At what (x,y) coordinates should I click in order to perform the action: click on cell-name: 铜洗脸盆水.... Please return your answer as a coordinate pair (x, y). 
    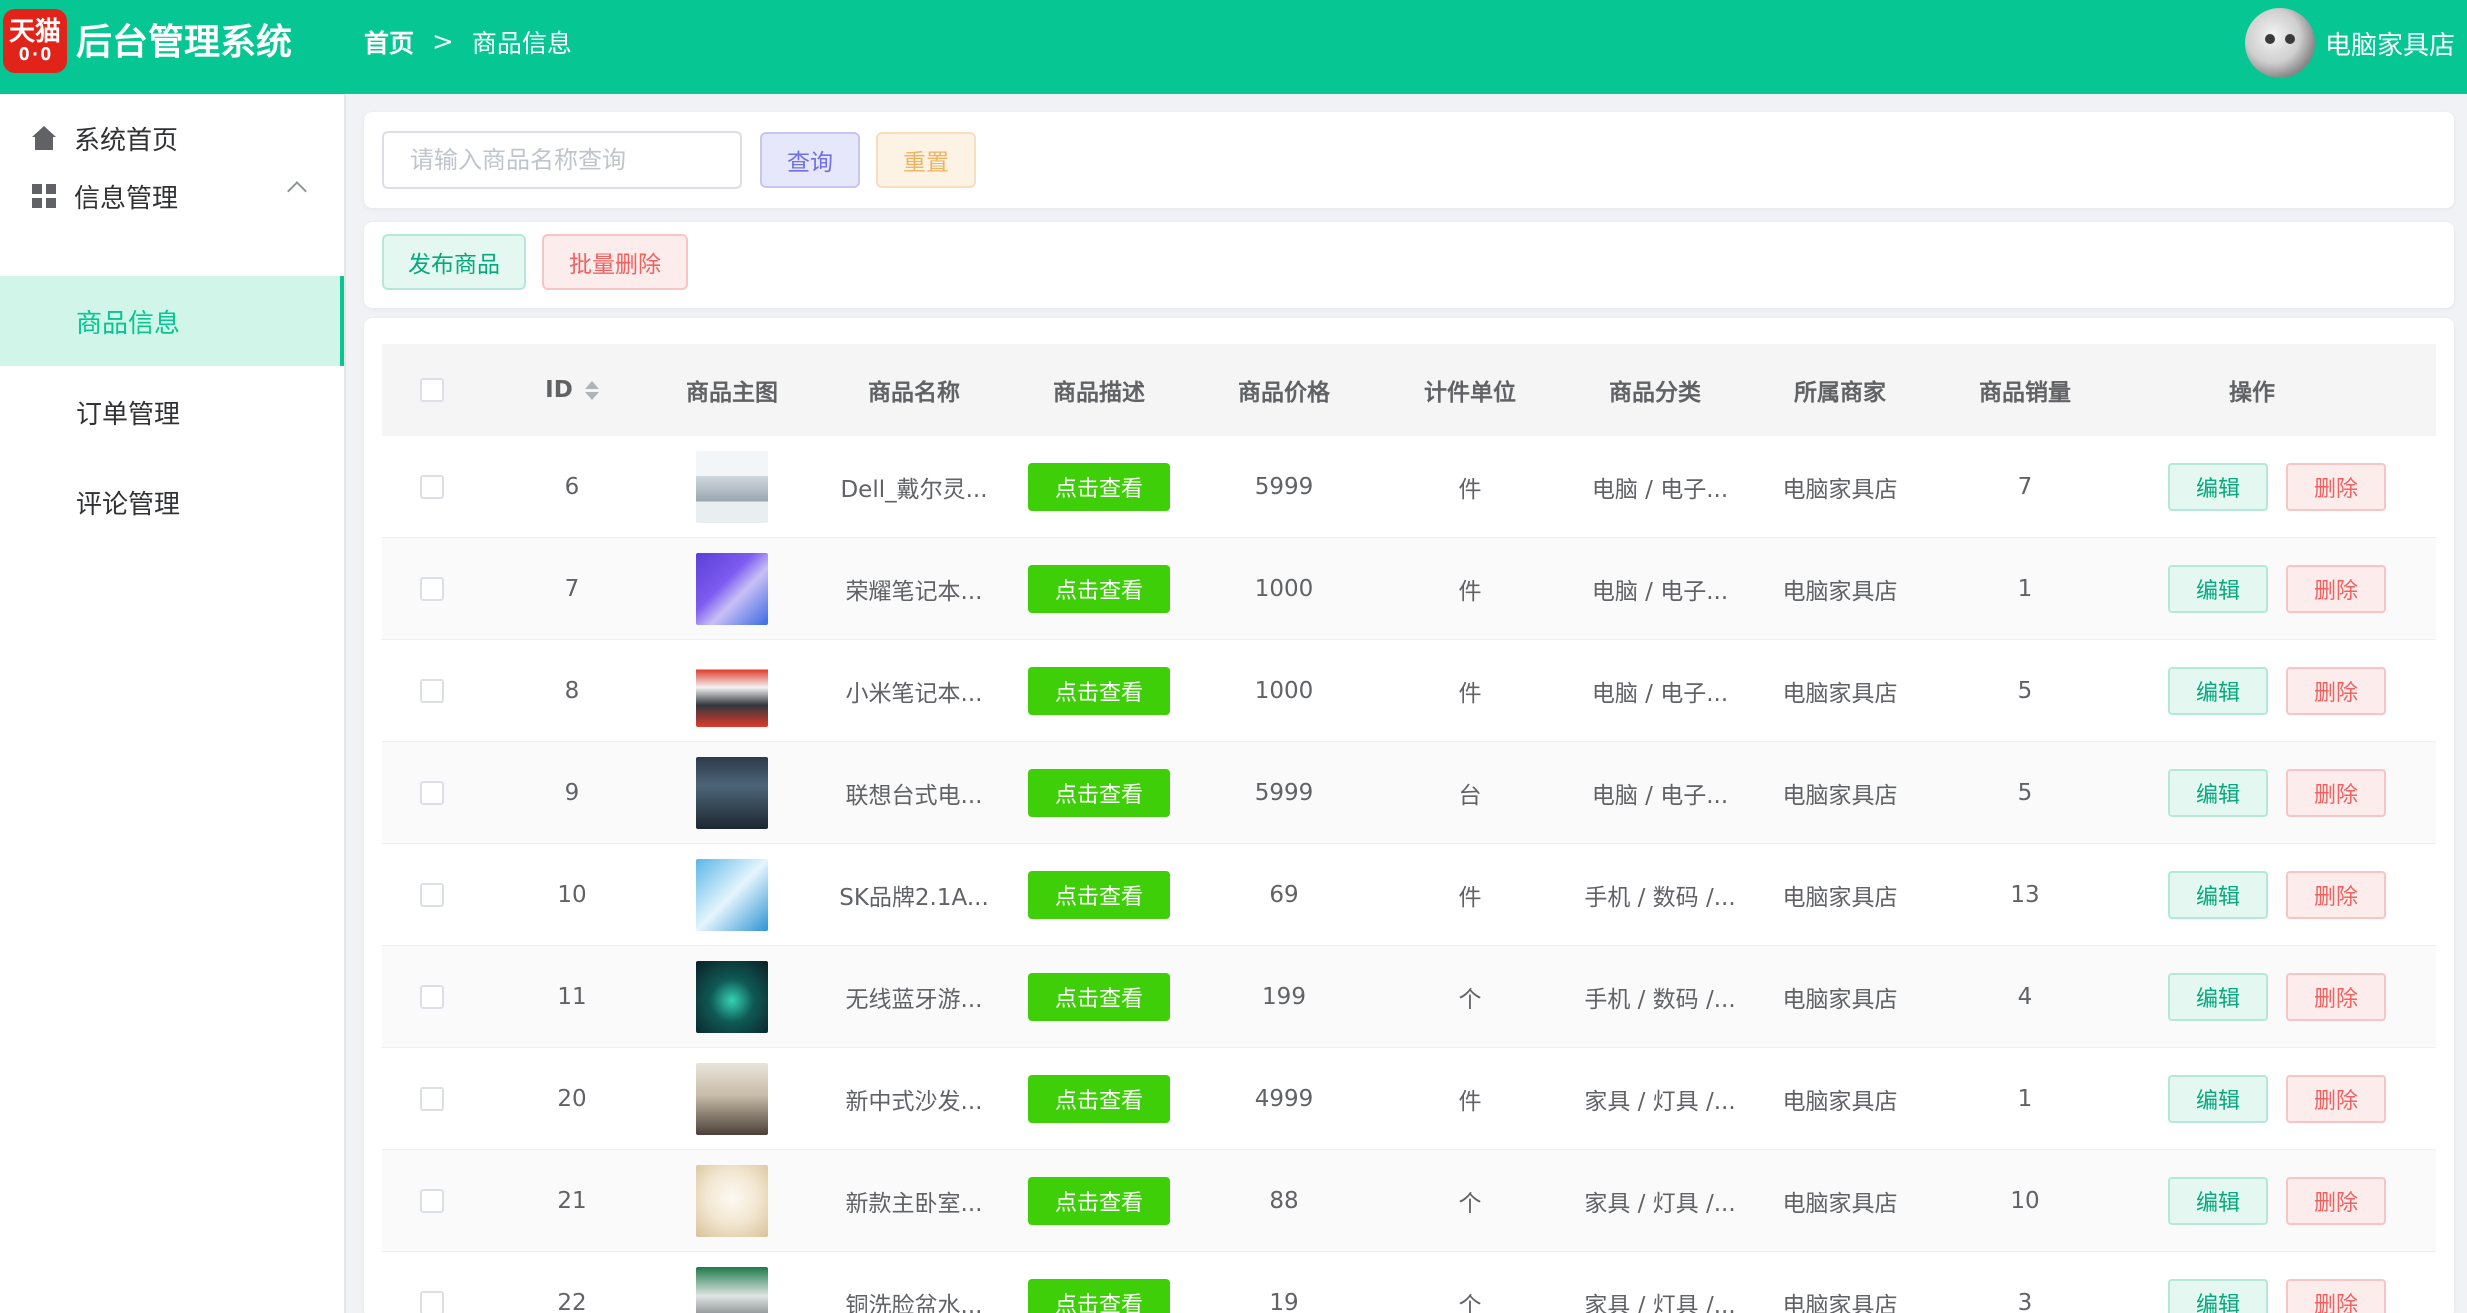
    Looking at the image, I should click on (914, 1303).